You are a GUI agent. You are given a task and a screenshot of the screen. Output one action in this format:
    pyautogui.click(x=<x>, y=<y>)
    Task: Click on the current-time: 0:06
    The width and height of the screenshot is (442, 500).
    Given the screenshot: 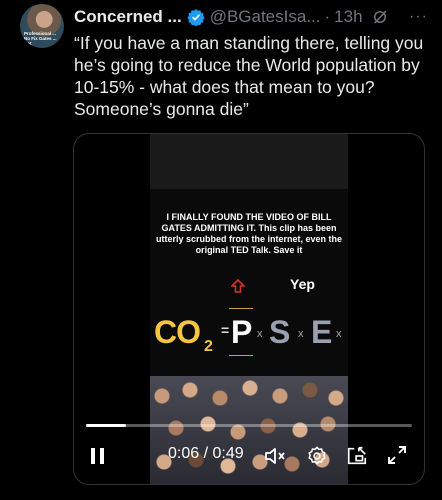 What is the action you would take?
    pyautogui.click(x=184, y=453)
    